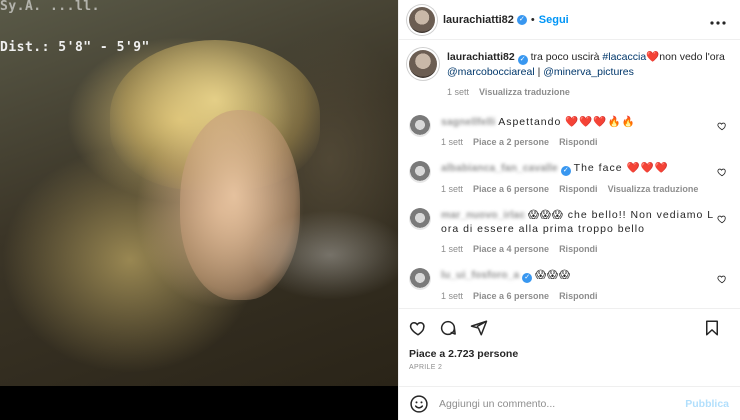  Describe the element at coordinates (692, 57) in the screenshot. I see `caption-text-after: non vedo l'ora` at that location.